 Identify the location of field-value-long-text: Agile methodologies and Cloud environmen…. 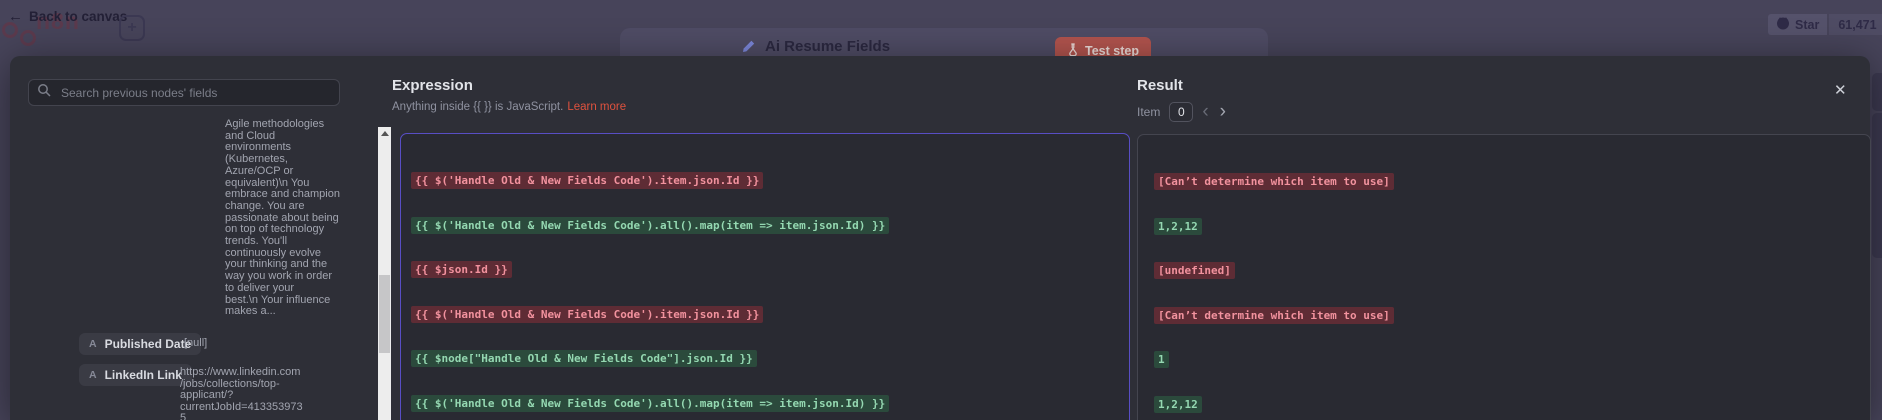
(282, 218).